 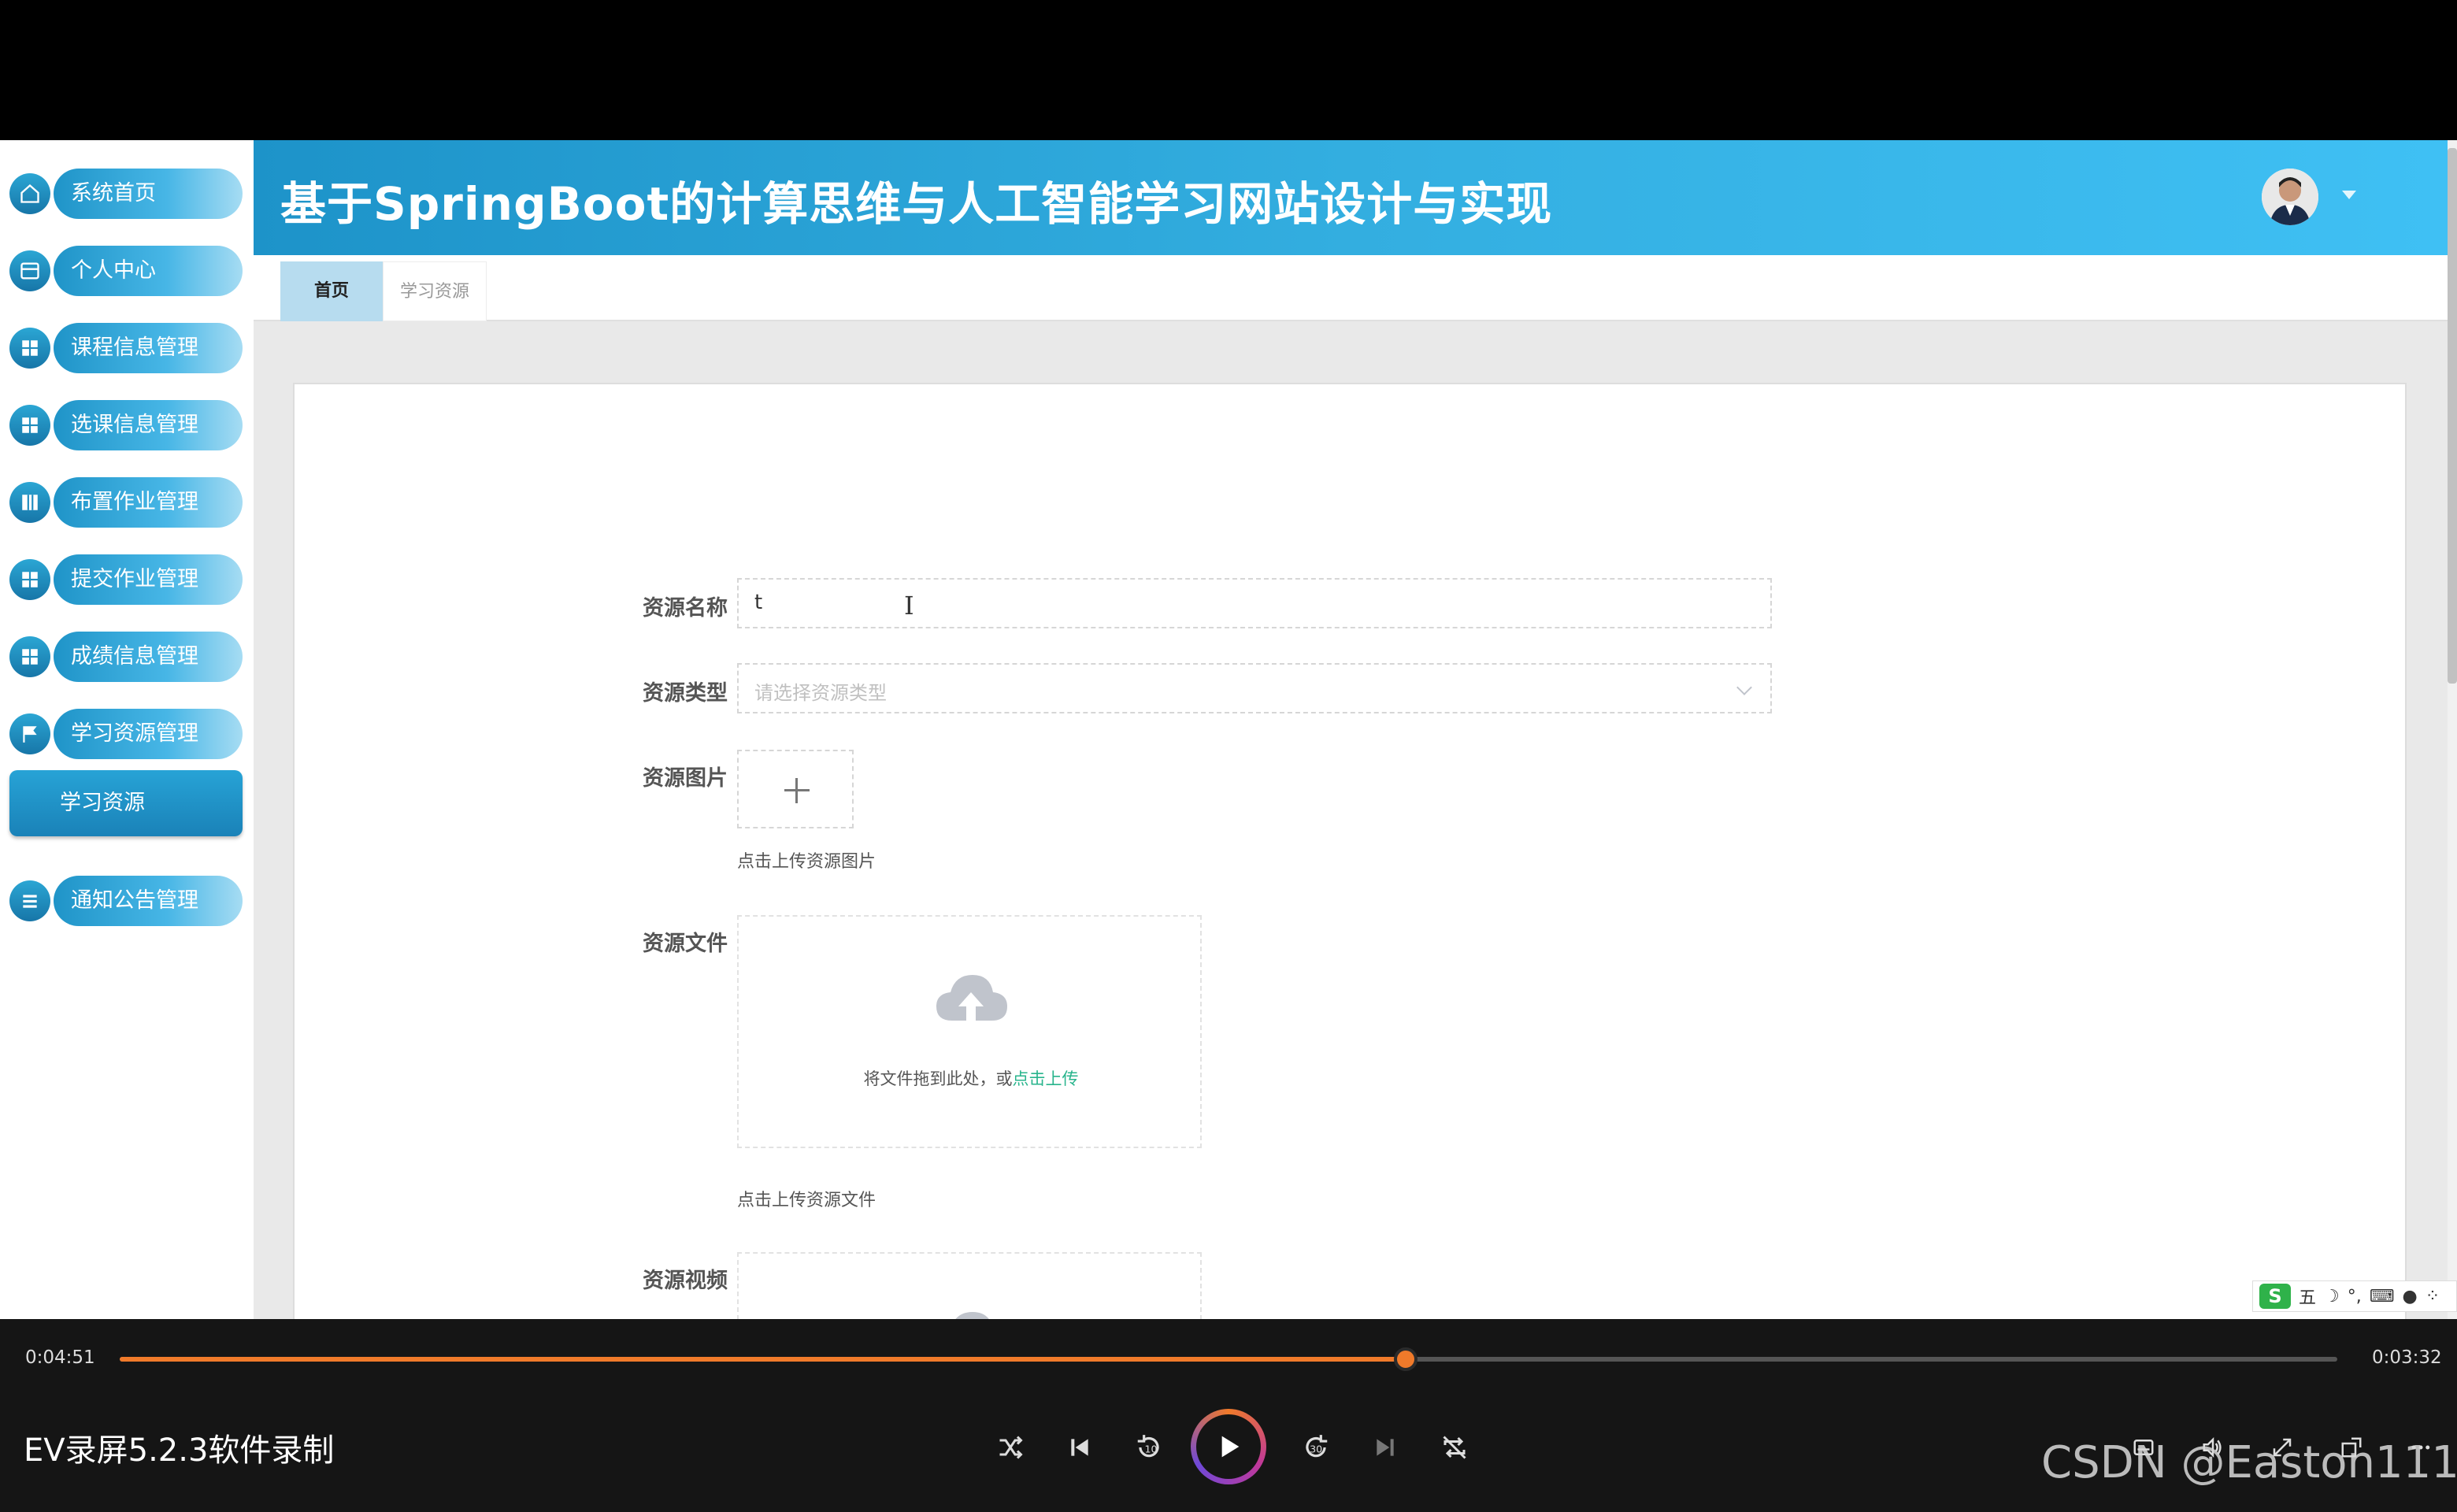 What do you see at coordinates (2275, 1296) in the screenshot?
I see `sogou-logo-icon: S` at bounding box center [2275, 1296].